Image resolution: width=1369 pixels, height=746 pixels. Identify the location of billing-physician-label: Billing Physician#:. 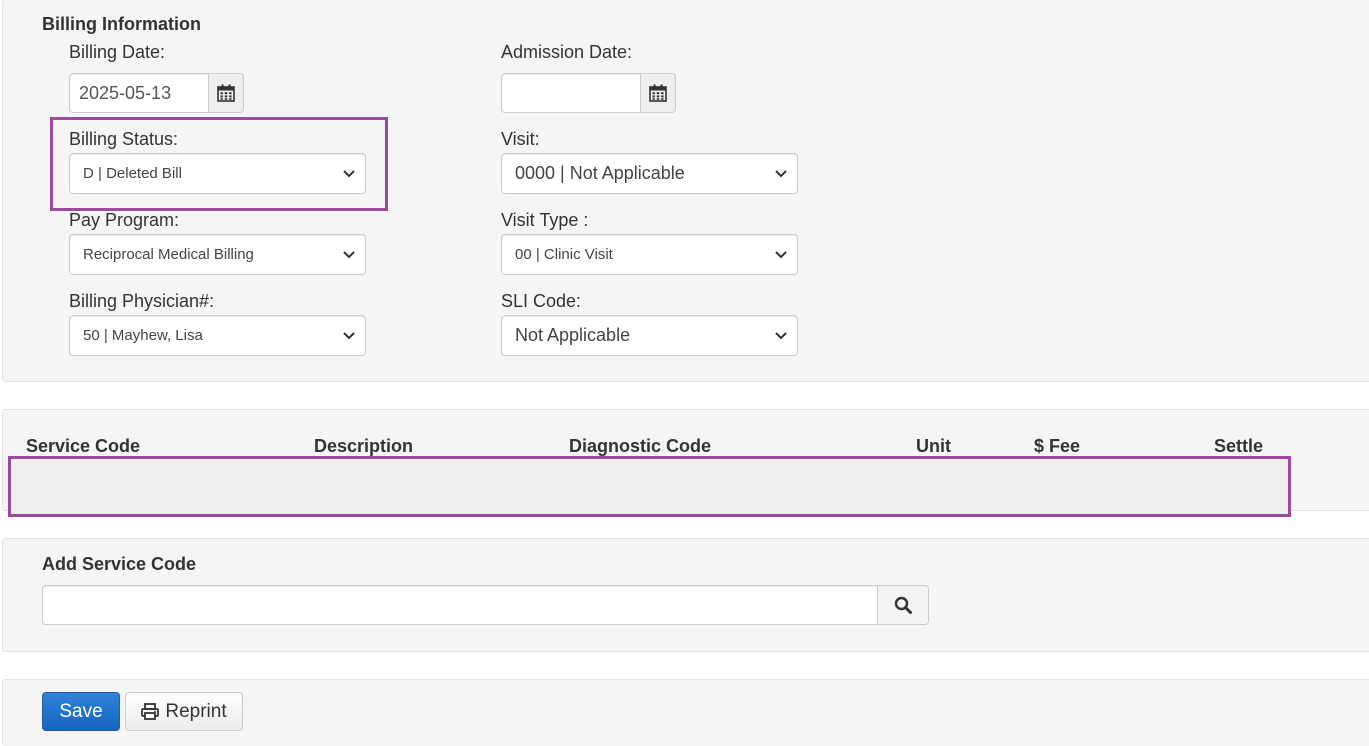
(142, 301).